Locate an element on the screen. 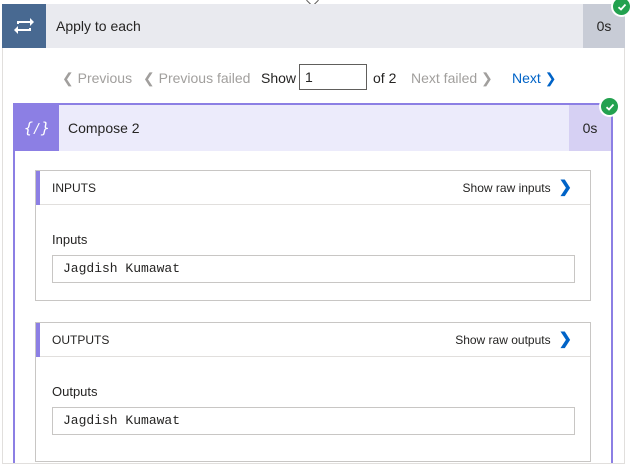 The image size is (630, 464). inputs-label: Inputs is located at coordinates (70, 239).